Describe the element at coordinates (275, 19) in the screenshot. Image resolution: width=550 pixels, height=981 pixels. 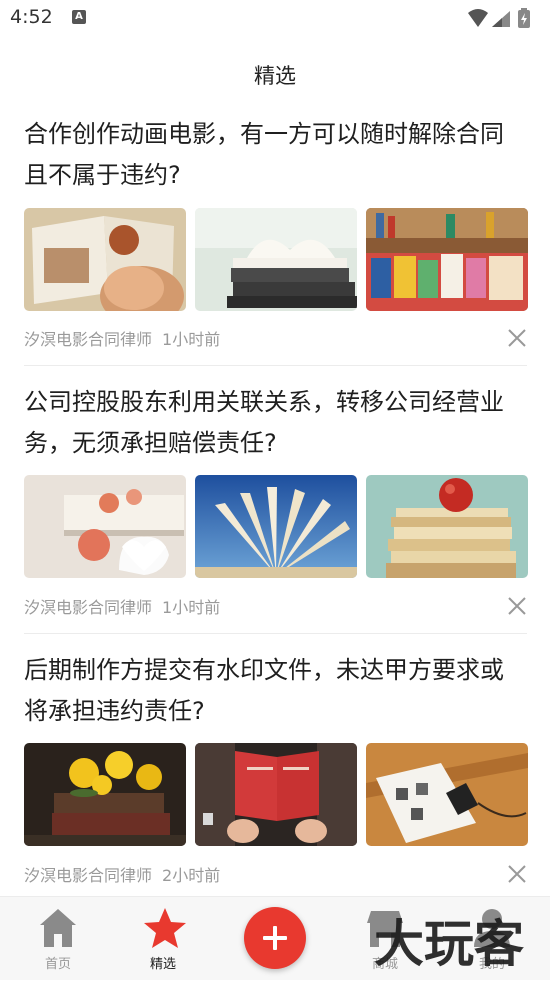
I see `status-bar: 4:52 A` at that location.